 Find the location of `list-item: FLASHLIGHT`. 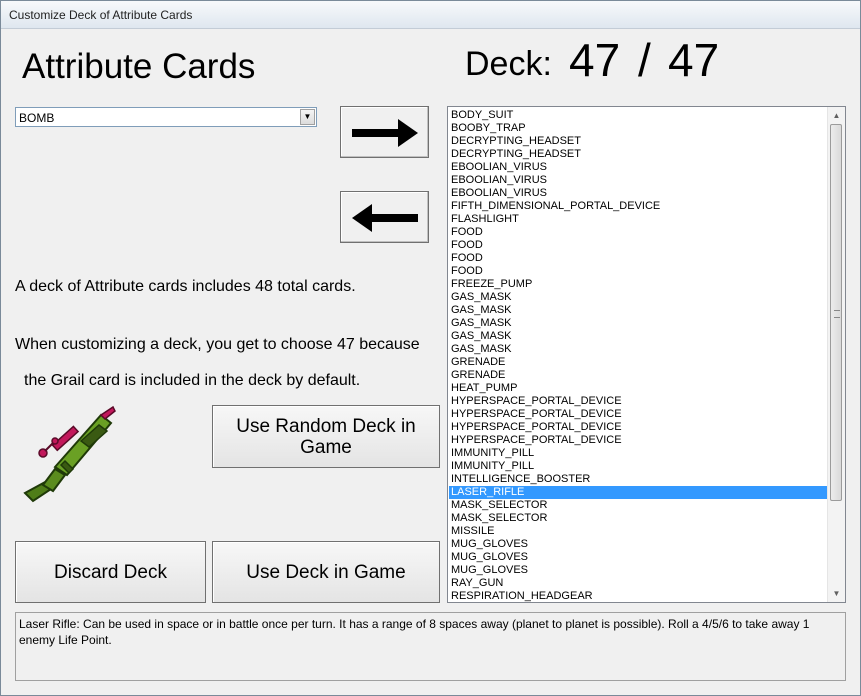

list-item: FLASHLIGHT is located at coordinates (639, 219).